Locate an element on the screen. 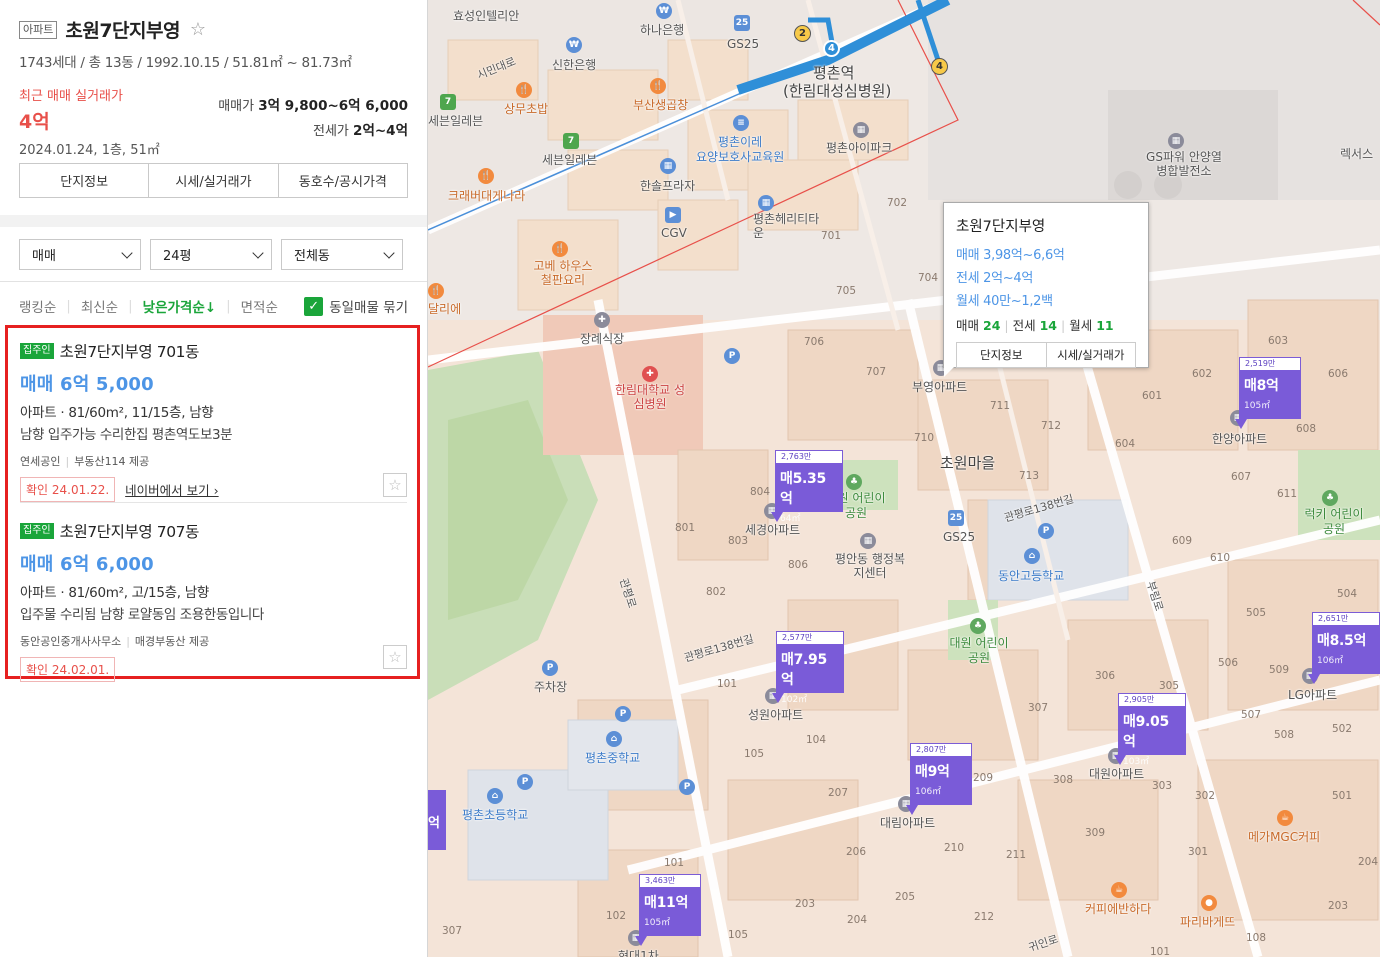 This screenshot has height=957, width=1380. jeonse-count: 14 is located at coordinates (1048, 325).